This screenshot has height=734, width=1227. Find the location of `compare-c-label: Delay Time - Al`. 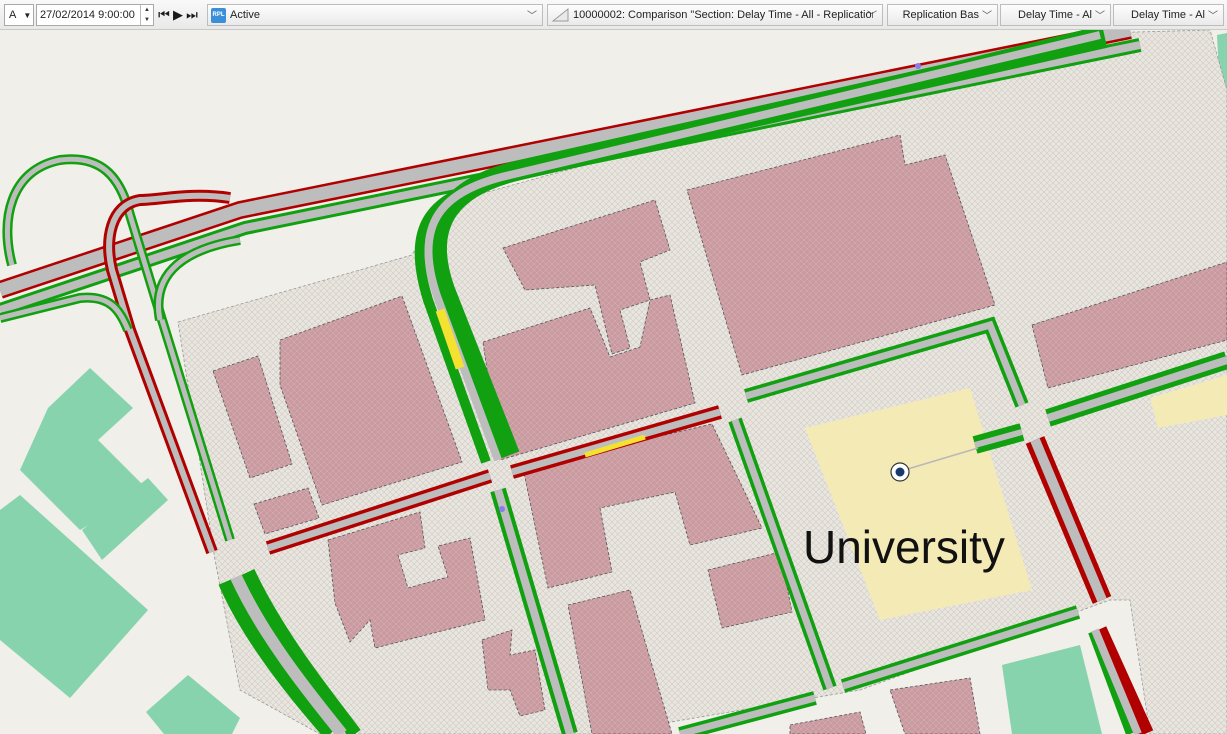

compare-c-label: Delay Time - Al is located at coordinates (1168, 15).